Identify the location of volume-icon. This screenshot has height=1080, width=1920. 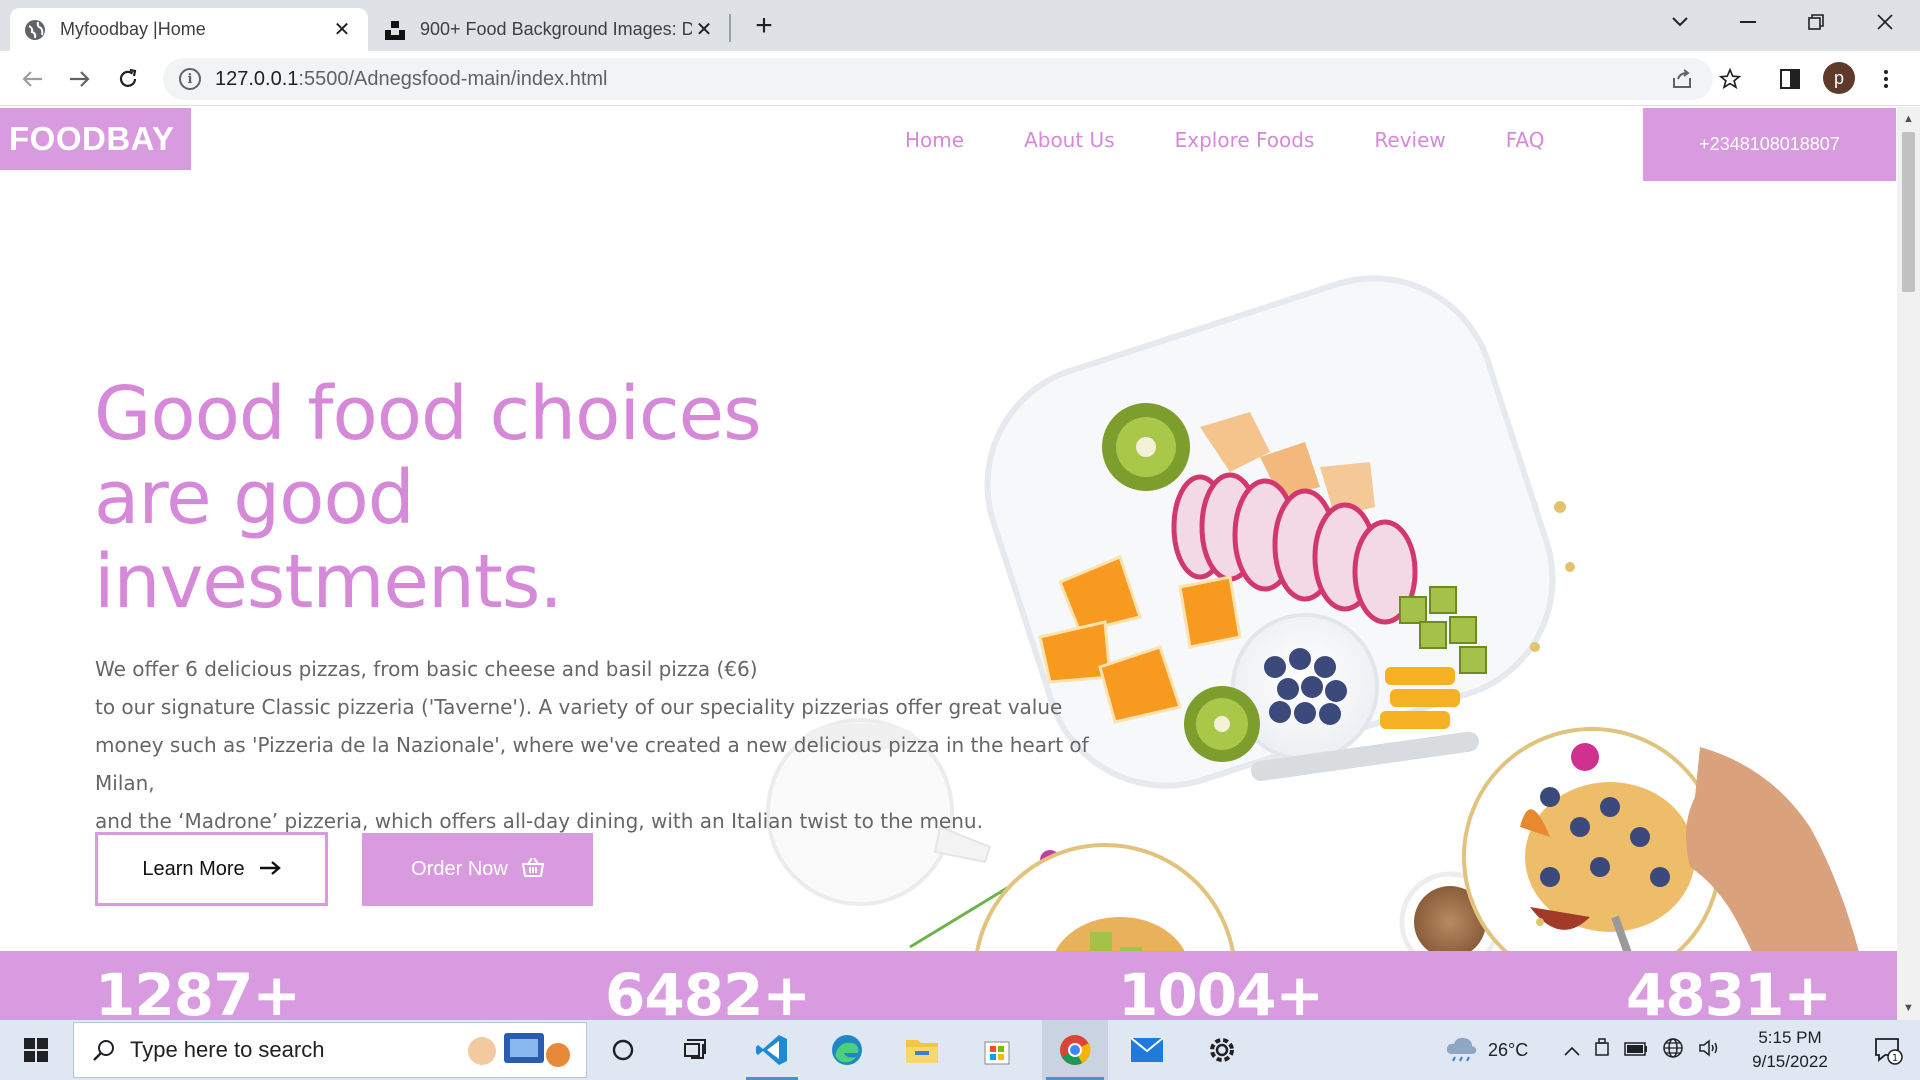
(1709, 1050).